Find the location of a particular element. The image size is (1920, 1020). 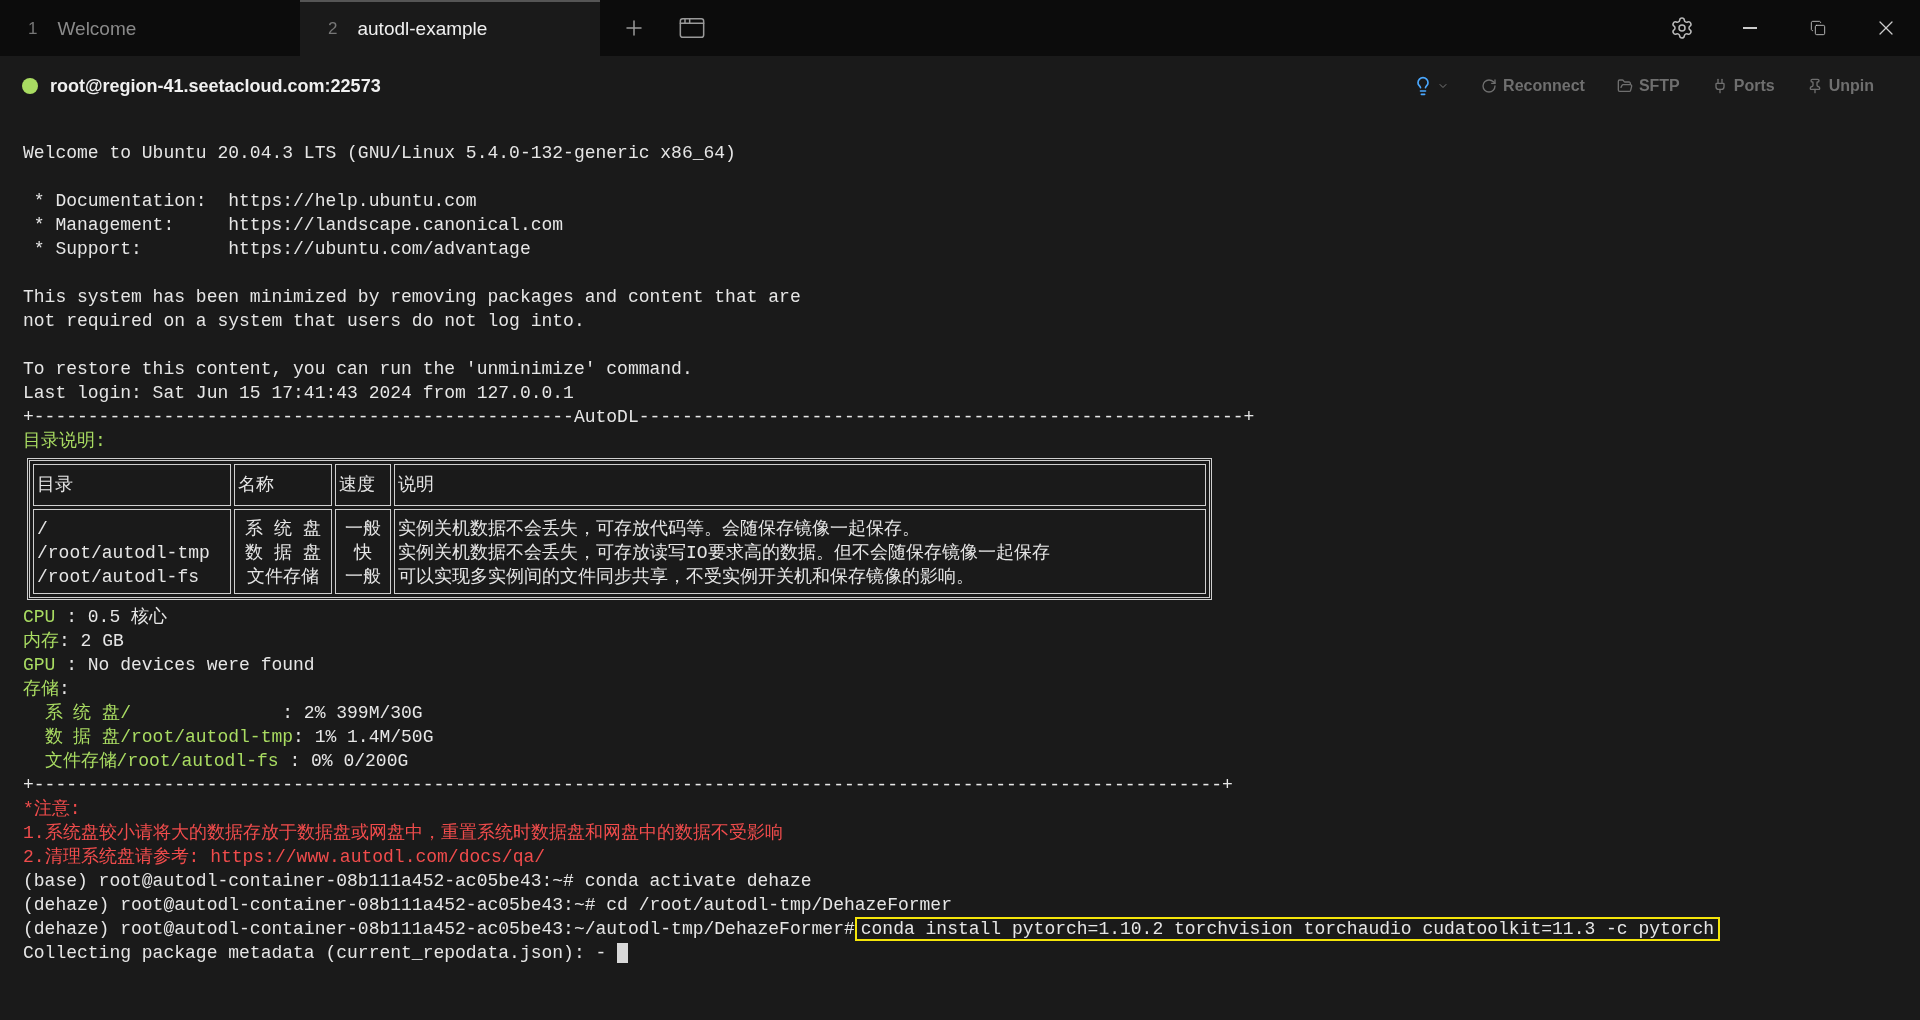

shell-command: conda activate dehaze is located at coordinates (698, 881).